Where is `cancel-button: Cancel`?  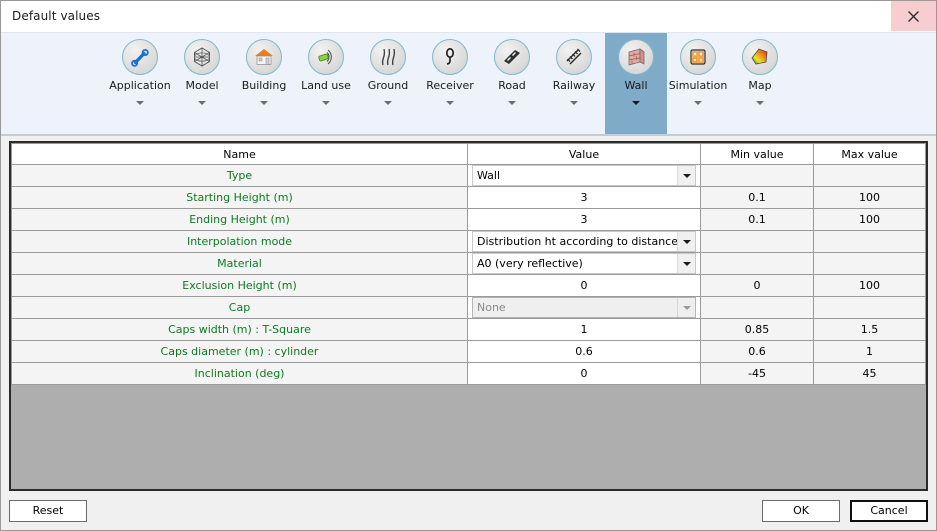 cancel-button: Cancel is located at coordinates (889, 510).